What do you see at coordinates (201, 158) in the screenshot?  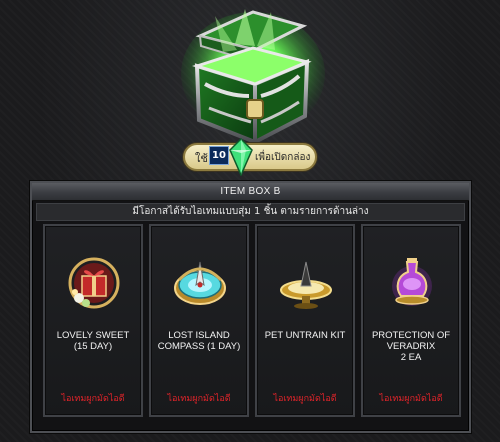 I see `cost-prefix: ใช้` at bounding box center [201, 158].